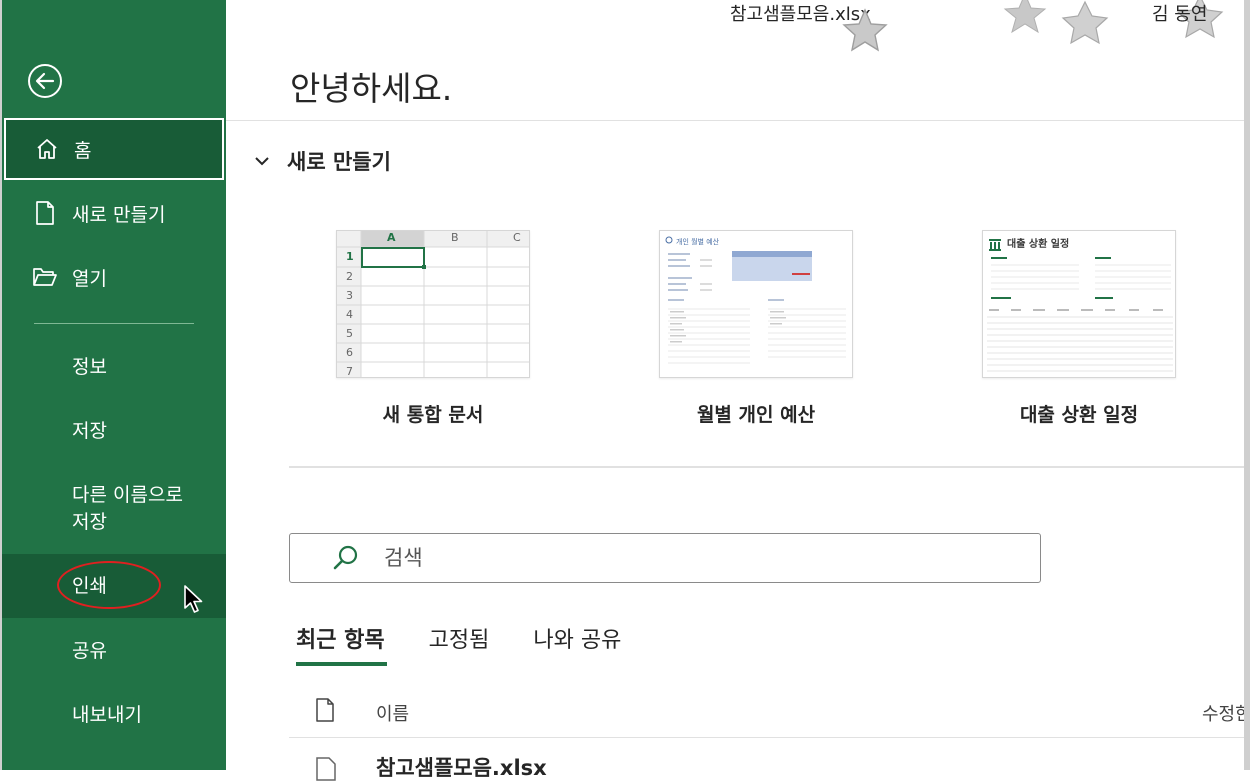 This screenshot has width=1250, height=782. I want to click on template-budget-label: 월별 개인 예산, so click(756, 415).